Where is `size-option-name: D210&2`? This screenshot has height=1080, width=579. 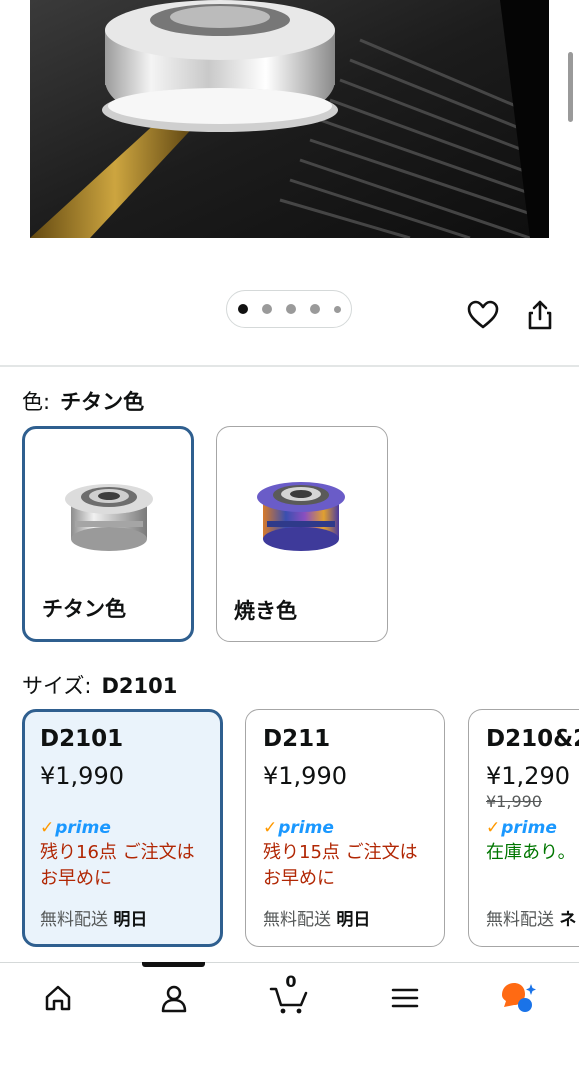 size-option-name: D210&2 is located at coordinates (532, 739).